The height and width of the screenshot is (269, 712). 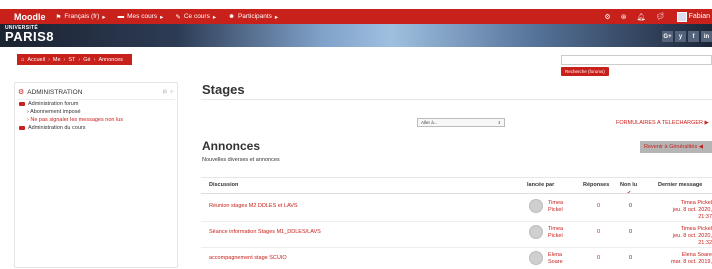 I want to click on section-title: Stages, so click(x=223, y=89).